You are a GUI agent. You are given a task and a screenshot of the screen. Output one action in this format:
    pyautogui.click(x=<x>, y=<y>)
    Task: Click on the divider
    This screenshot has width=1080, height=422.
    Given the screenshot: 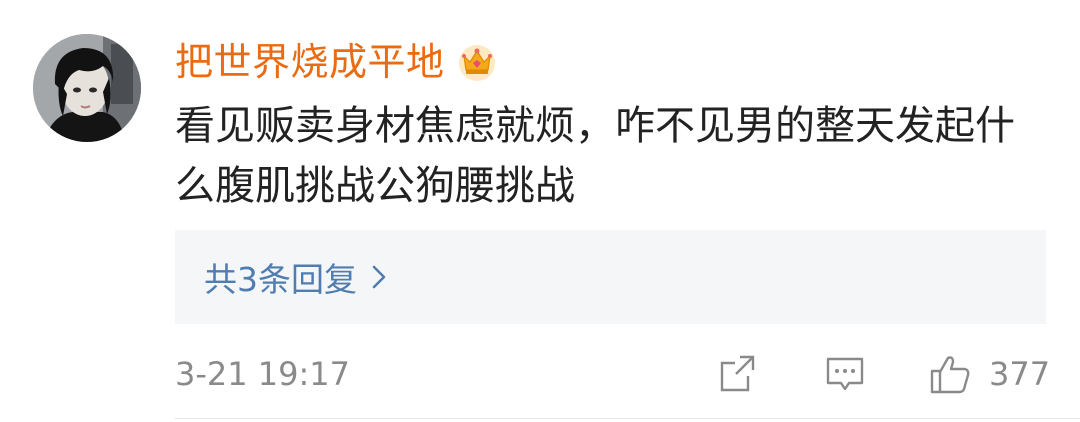 What is the action you would take?
    pyautogui.click(x=627, y=418)
    